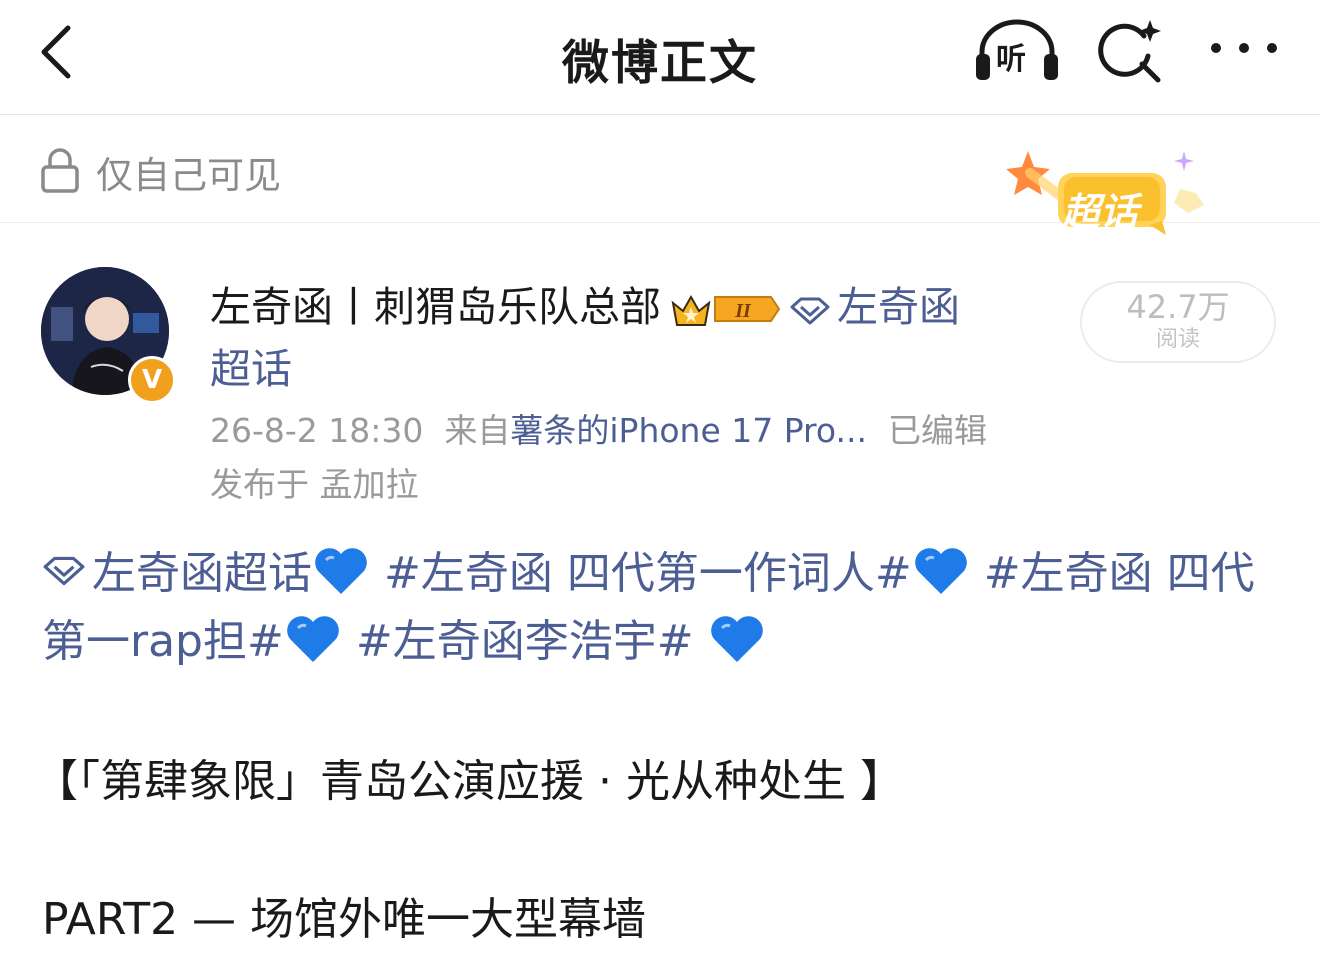 The height and width of the screenshot is (963, 1320). Describe the element at coordinates (648, 573) in the screenshot. I see `topic-link: #左奇函 四代第一作词人#` at that location.